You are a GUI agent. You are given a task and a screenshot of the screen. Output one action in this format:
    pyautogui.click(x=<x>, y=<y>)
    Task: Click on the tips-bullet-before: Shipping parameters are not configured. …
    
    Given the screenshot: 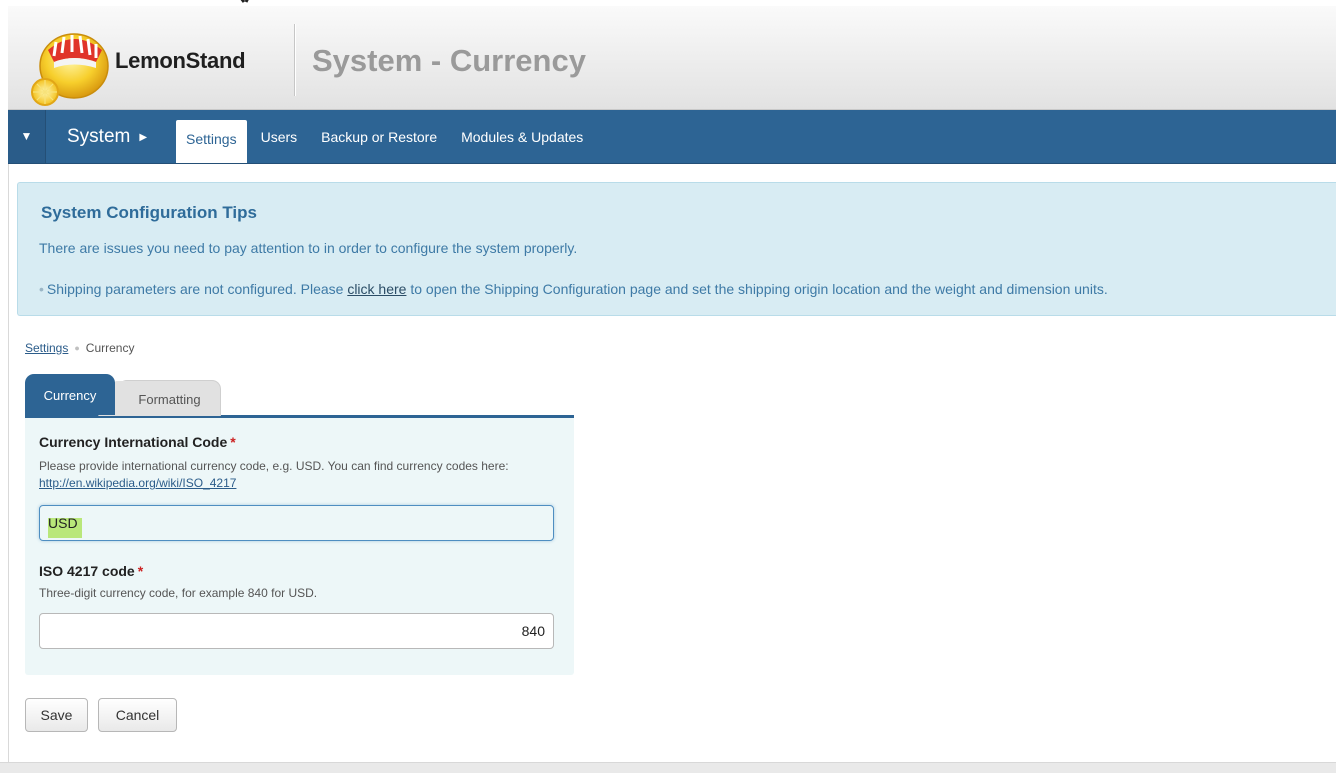 What is the action you would take?
    pyautogui.click(x=197, y=289)
    